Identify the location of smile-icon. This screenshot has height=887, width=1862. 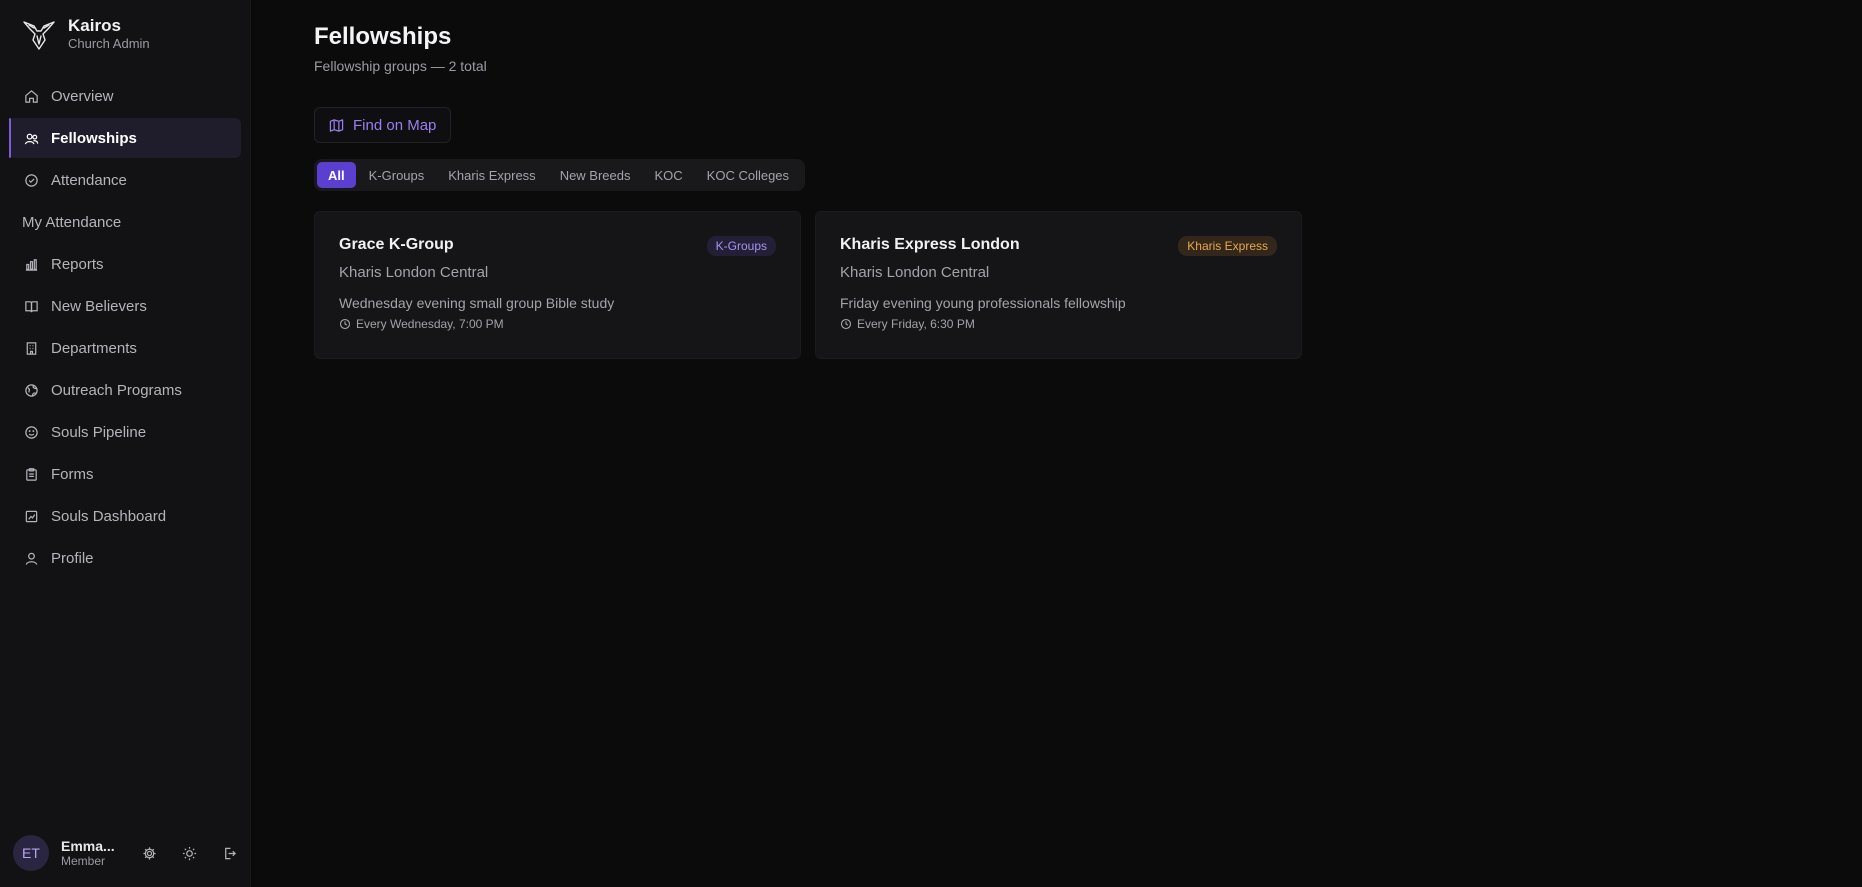
(31, 432).